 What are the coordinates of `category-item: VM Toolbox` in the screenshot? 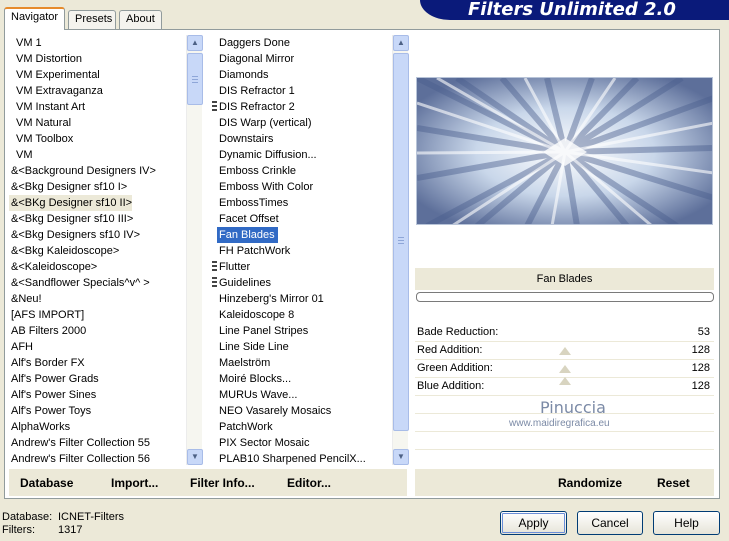 It's located at (97, 139).